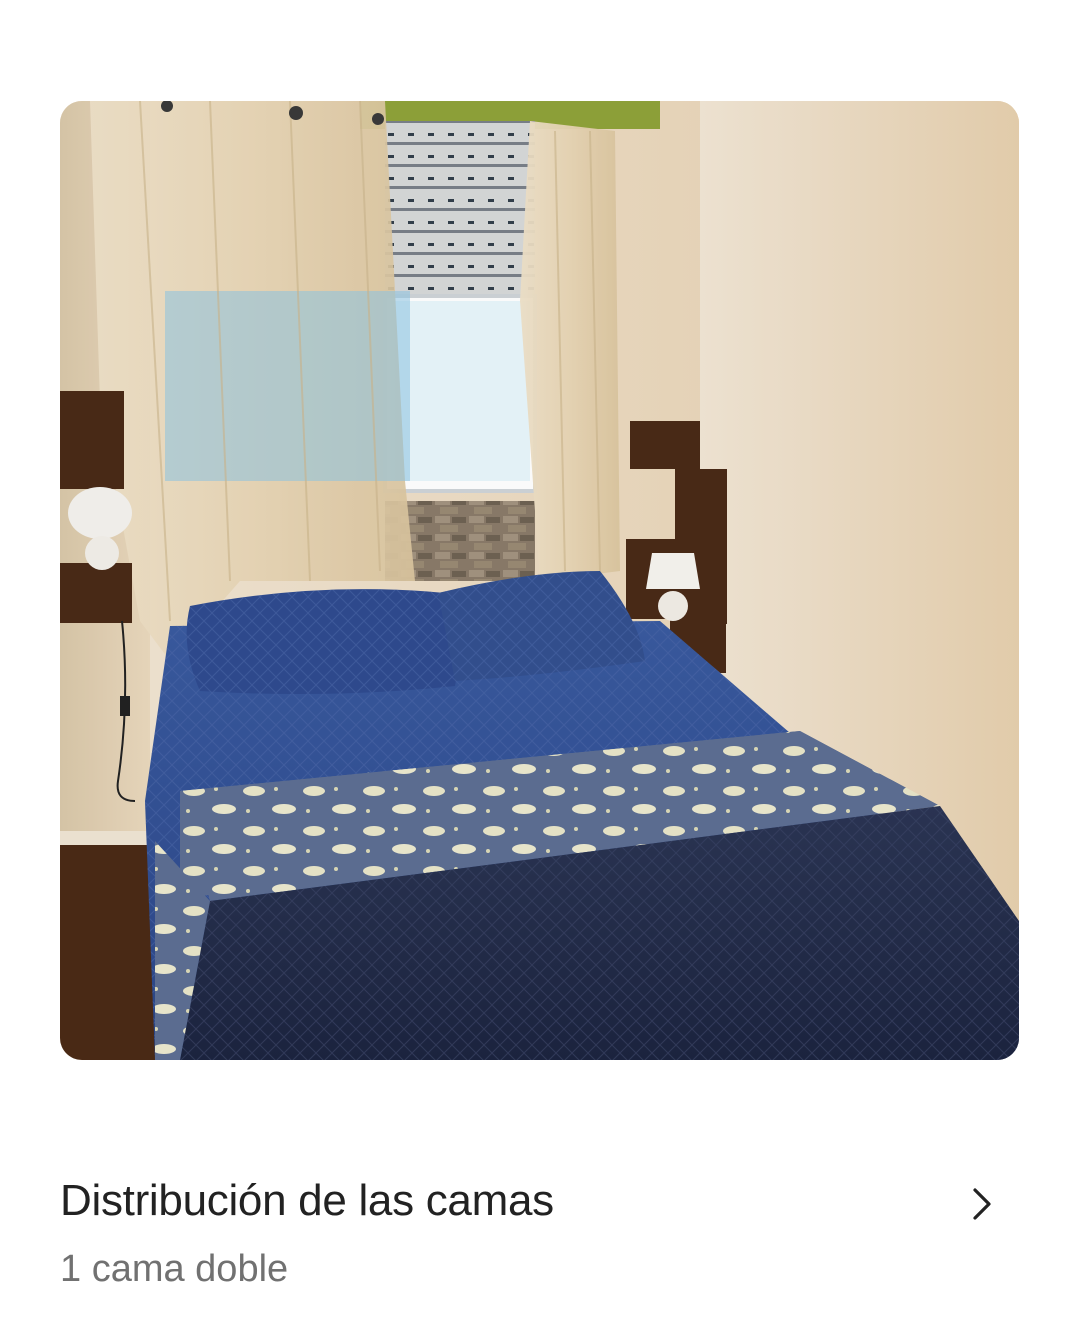 The width and height of the screenshot is (1079, 1336). What do you see at coordinates (539, 1240) in the screenshot?
I see `bed-arrangement-row: Distribución de las camas 1 cama doble` at bounding box center [539, 1240].